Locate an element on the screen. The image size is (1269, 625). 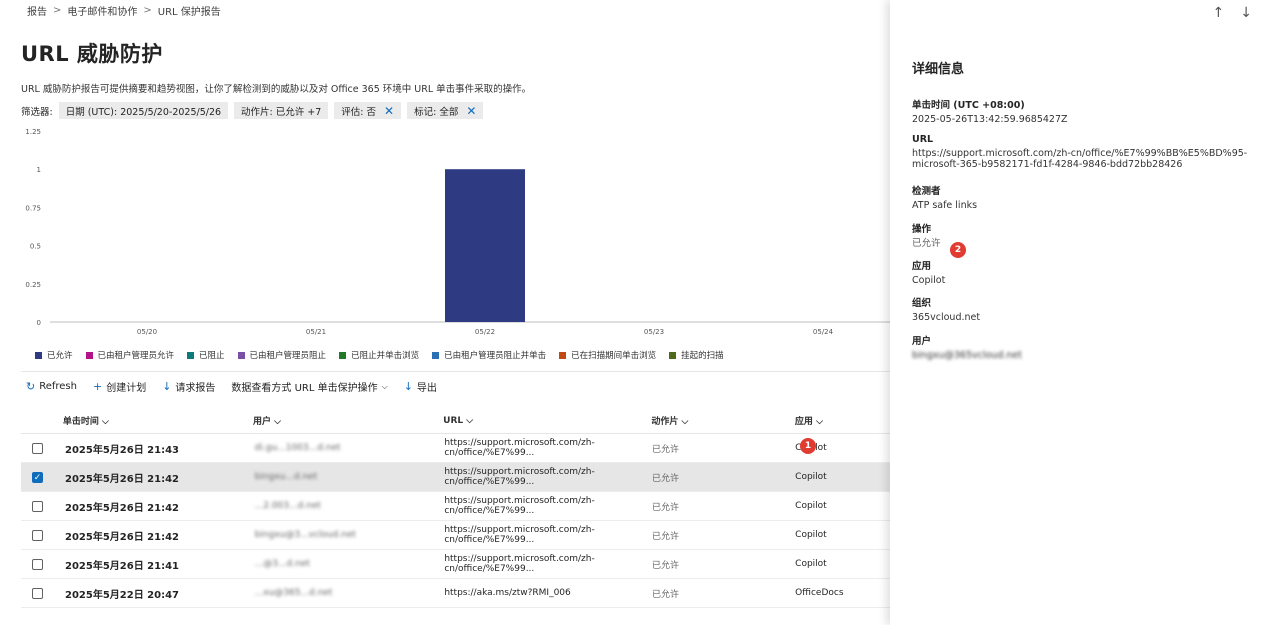
filter-chip-tag: 标记: 全部 ✕ is located at coordinates (445, 110).